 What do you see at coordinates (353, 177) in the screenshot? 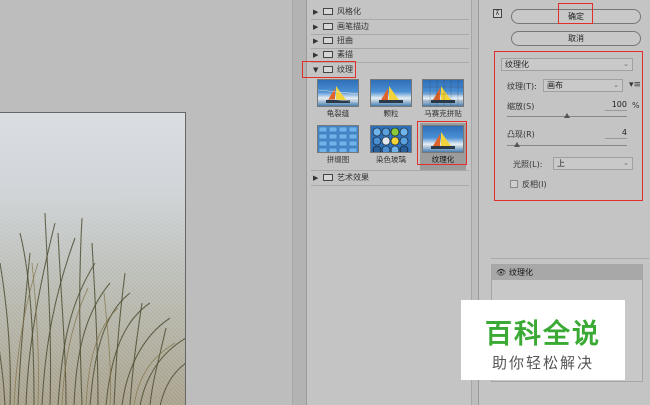
I see `category-label: 艺术效果` at bounding box center [353, 177].